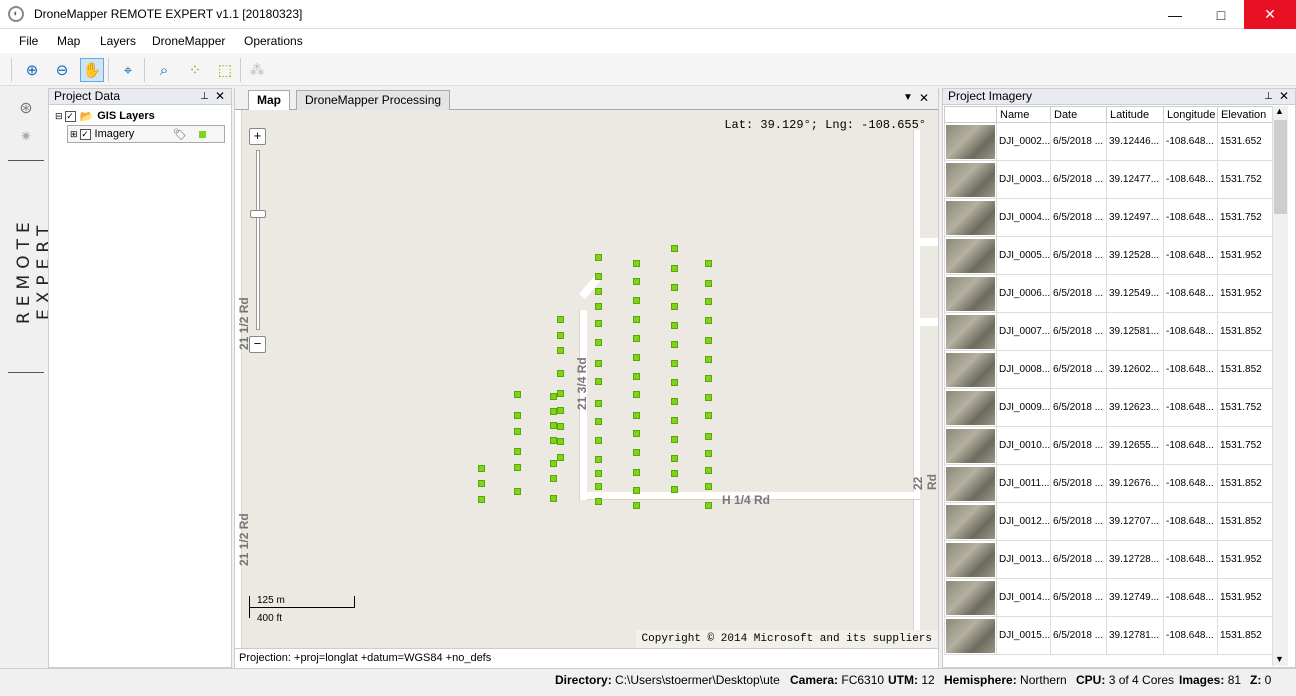  Describe the element at coordinates (74, 134) in the screenshot. I see `expand-icon: ⊞` at that location.